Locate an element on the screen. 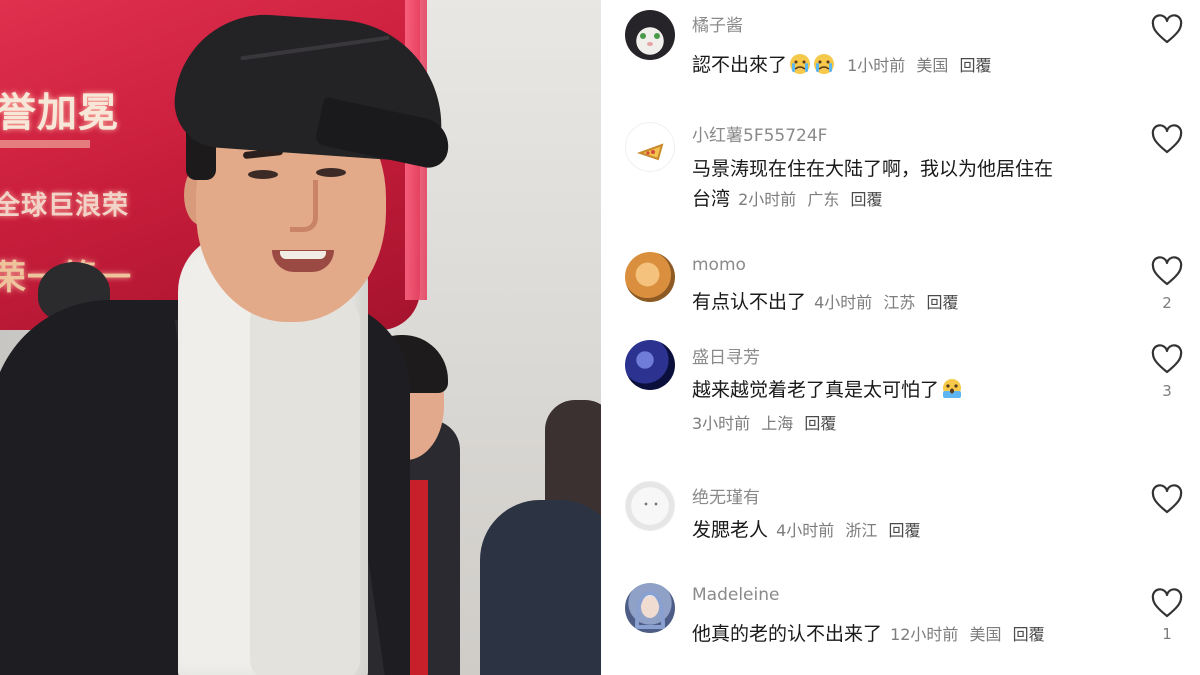 The height and width of the screenshot is (675, 1200). comment-text-line: 認不出來了 is located at coordinates (740, 65).